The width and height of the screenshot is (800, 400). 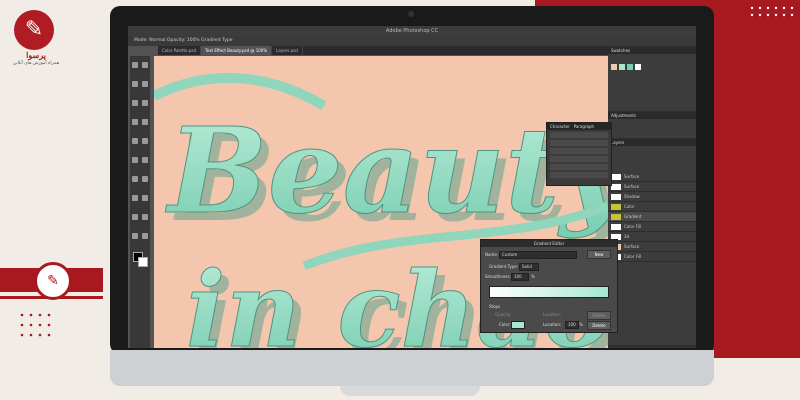 I want to click on decorative-dots-top, so click(x=772, y=11).